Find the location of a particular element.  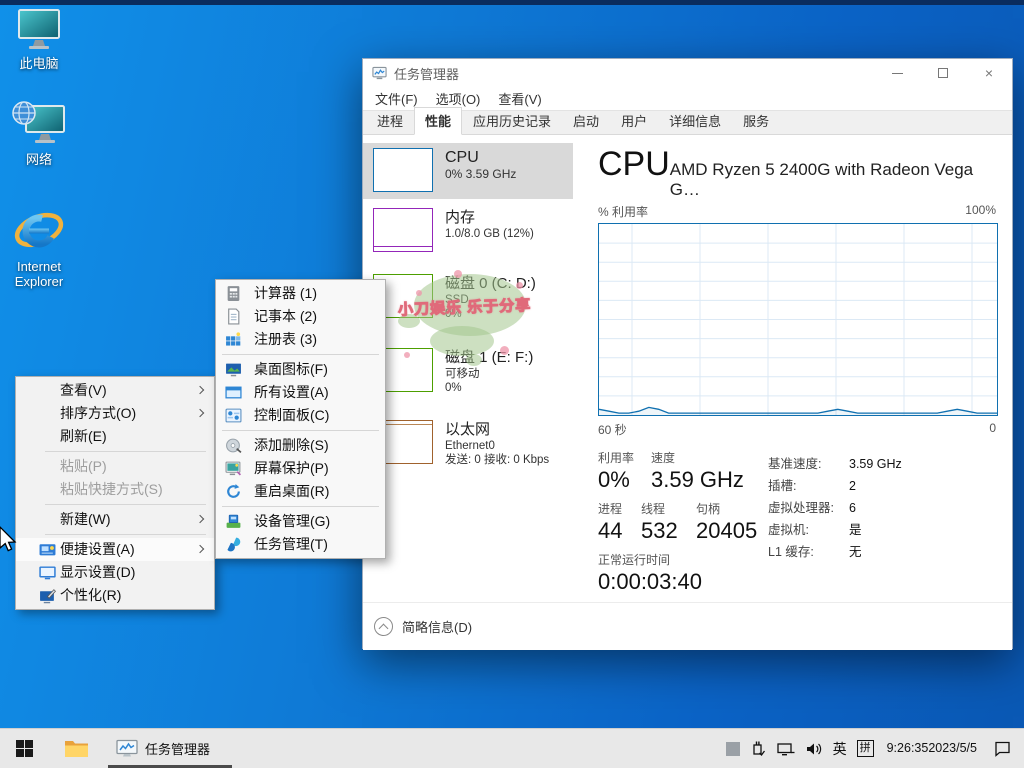

screensaver-icon is located at coordinates (233, 468).